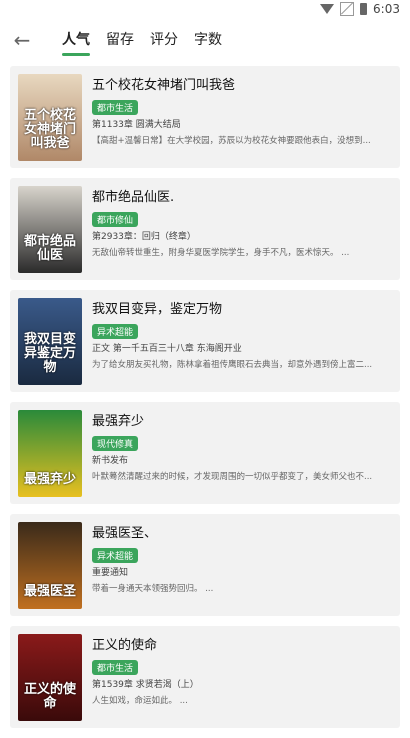 This screenshot has height=738, width=410. What do you see at coordinates (50, 453) in the screenshot?
I see `book-cover: 最强弃少` at bounding box center [50, 453].